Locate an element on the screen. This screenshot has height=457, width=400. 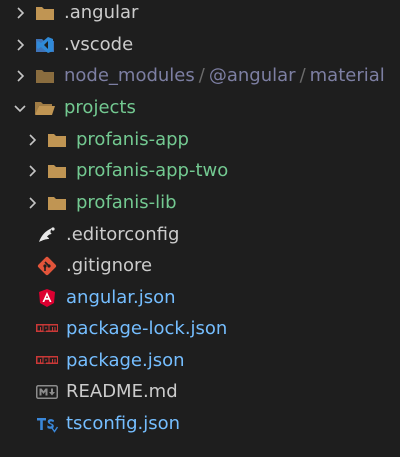
tree-item-profanis-app-folder: profanis-app is located at coordinates (200, 139).